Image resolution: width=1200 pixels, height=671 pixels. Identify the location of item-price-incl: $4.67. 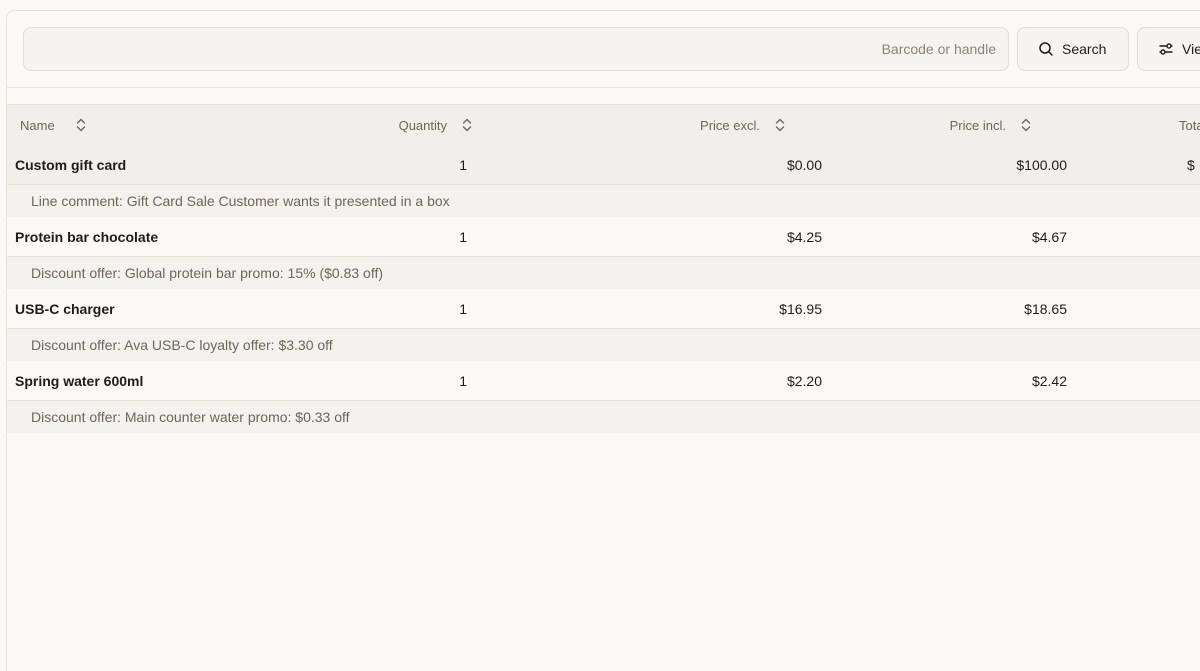
(1049, 236).